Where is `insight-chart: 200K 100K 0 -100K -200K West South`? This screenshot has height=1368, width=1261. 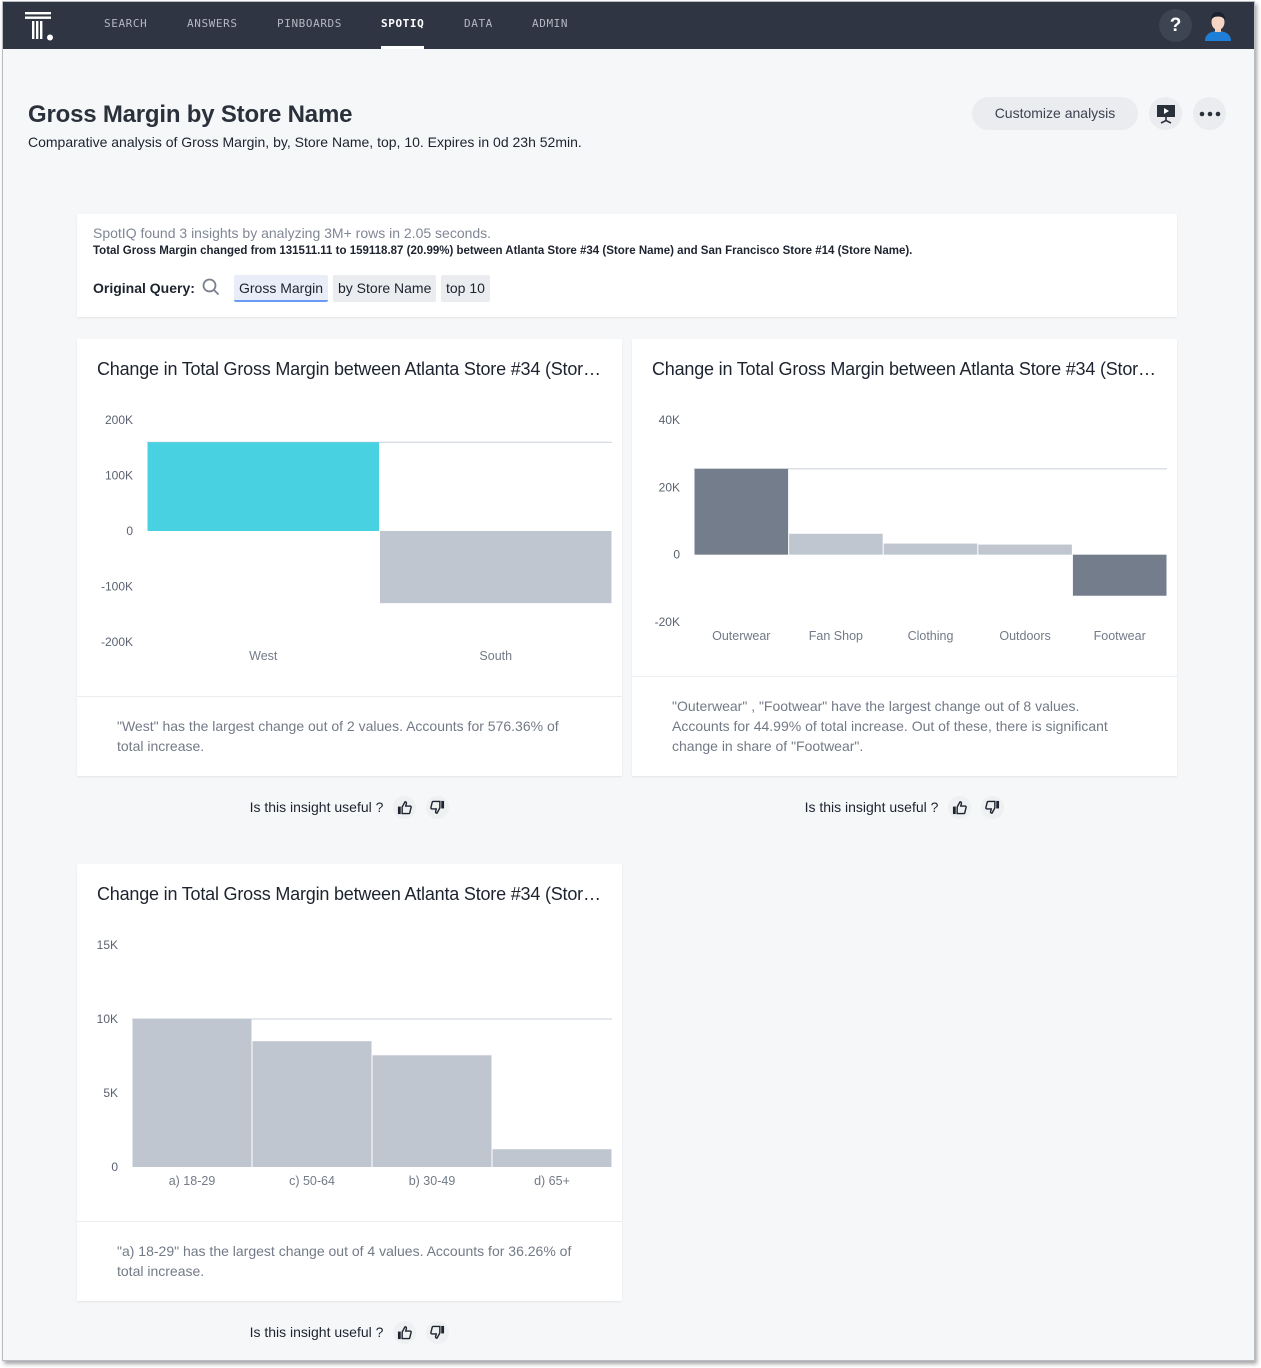
insight-chart: 200K 100K 0 -100K -200K West South is located at coordinates (349, 509).